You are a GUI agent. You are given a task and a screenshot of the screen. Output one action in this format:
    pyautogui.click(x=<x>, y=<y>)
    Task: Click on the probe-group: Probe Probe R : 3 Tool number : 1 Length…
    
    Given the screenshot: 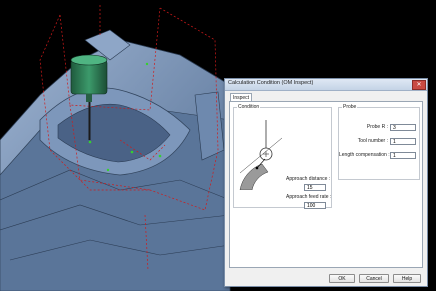 What is the action you would take?
    pyautogui.click(x=379, y=142)
    